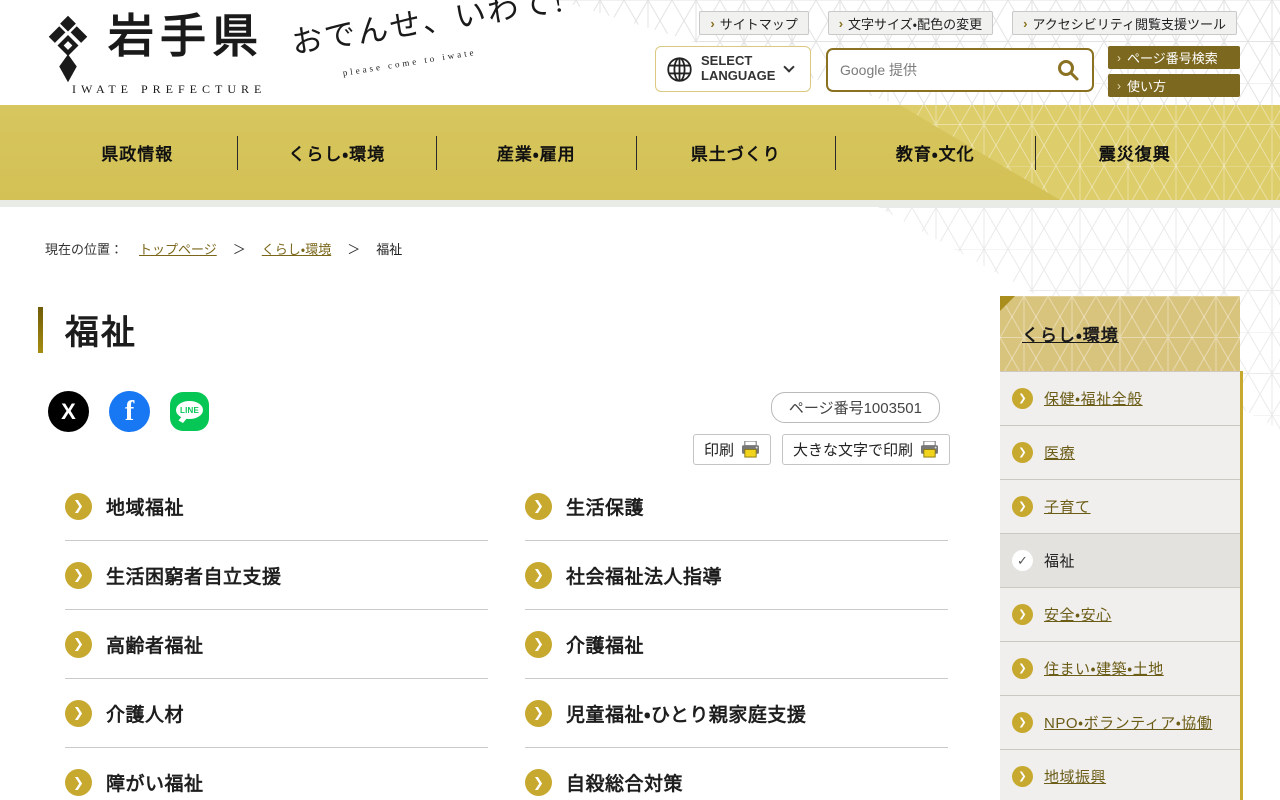 This screenshot has height=800, width=1280. I want to click on social-share: X f LINE, so click(128, 411).